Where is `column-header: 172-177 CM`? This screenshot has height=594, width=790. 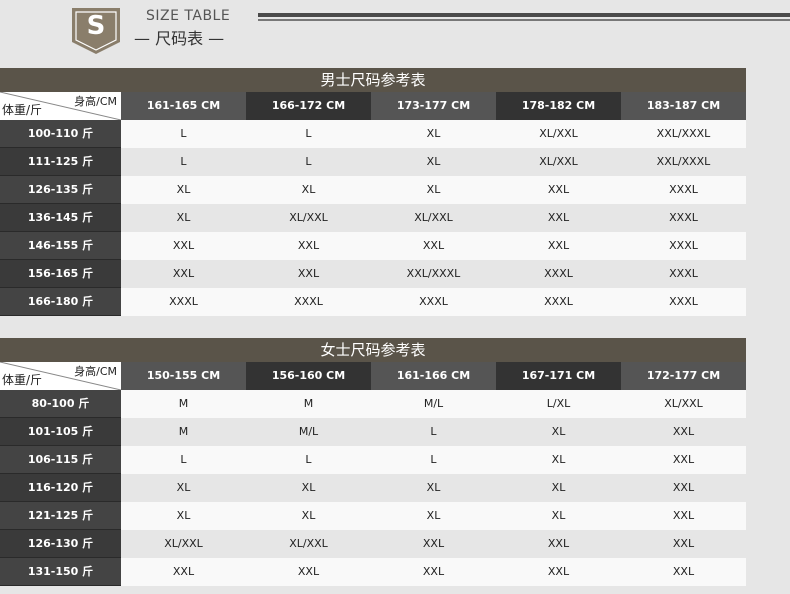
column-header: 172-177 CM is located at coordinates (683, 376).